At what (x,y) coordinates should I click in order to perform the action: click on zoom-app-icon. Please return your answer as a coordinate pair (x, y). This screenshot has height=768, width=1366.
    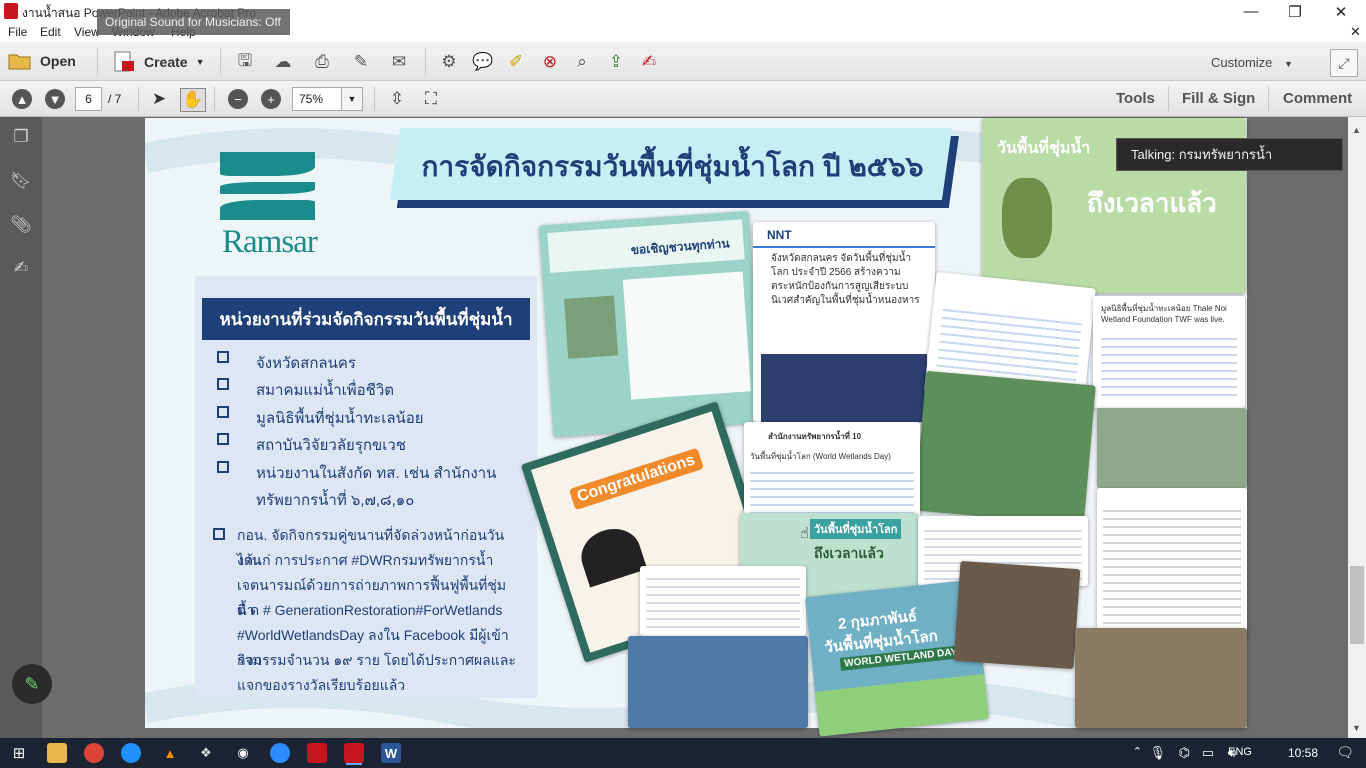
    Looking at the image, I should click on (280, 753).